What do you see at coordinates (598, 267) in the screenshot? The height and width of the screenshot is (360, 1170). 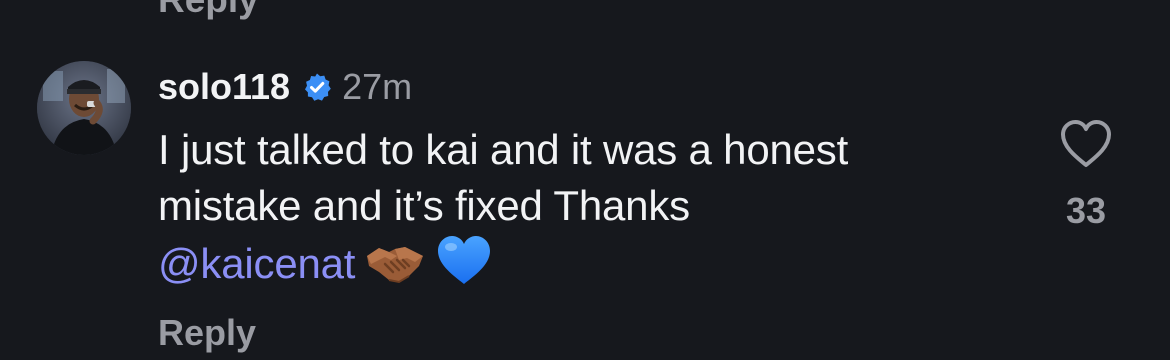 I see `comment-text-line-3: @kaicenat` at bounding box center [598, 267].